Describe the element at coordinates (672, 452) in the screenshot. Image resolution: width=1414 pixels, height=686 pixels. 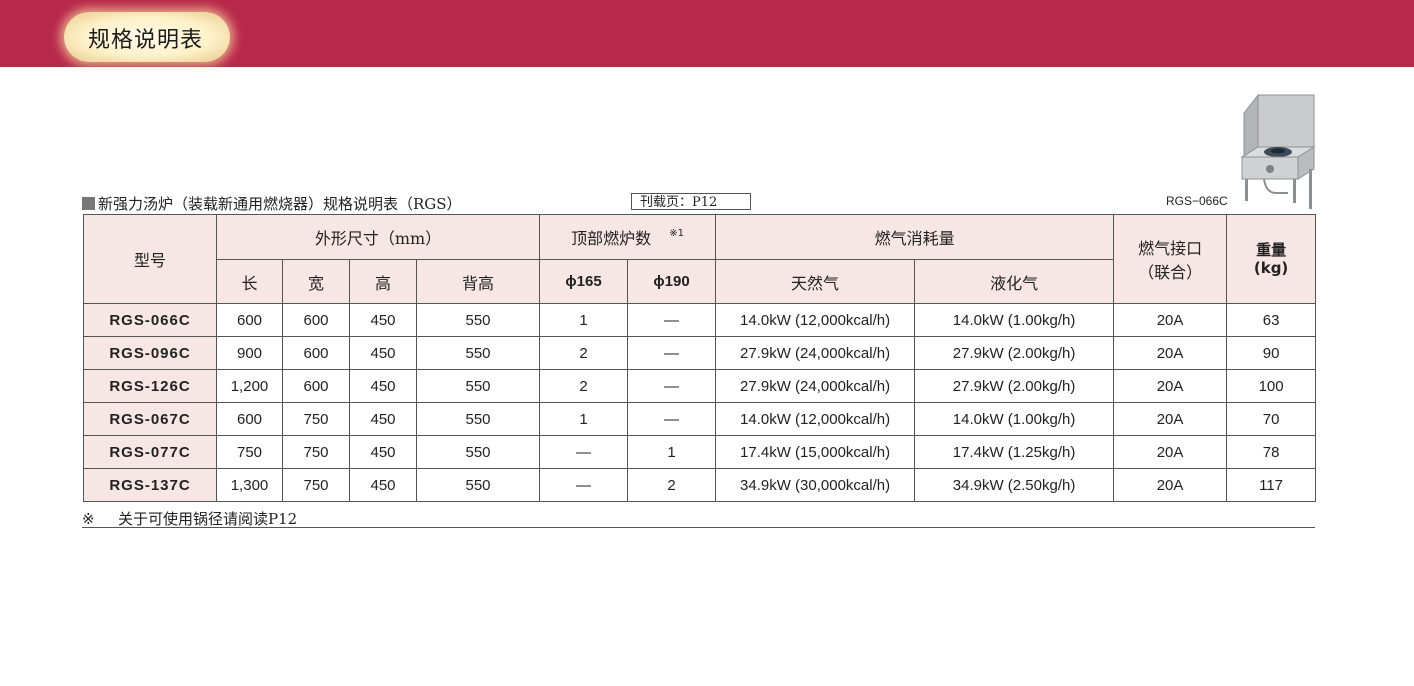
I see `cell-phi190: 1` at that location.